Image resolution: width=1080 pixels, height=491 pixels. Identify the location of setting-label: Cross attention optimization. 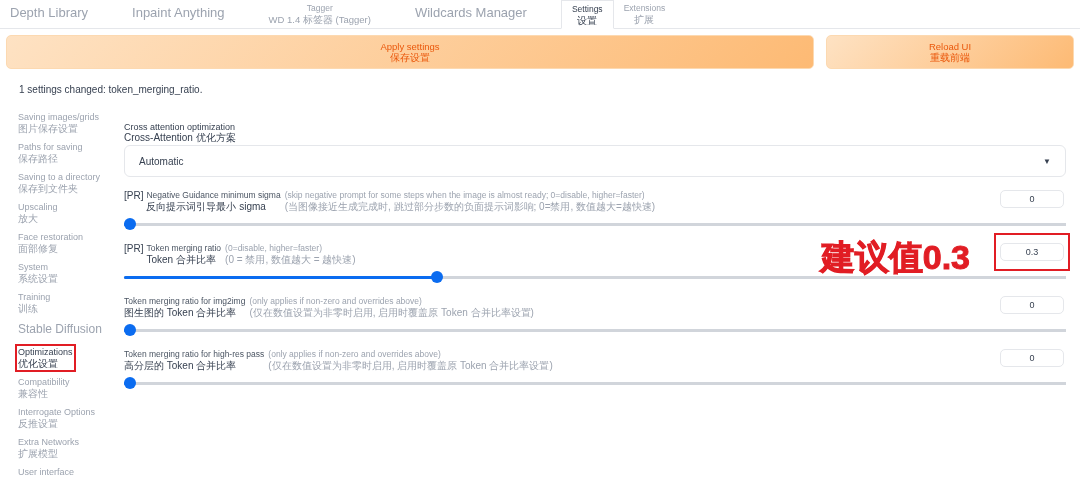
(180, 127).